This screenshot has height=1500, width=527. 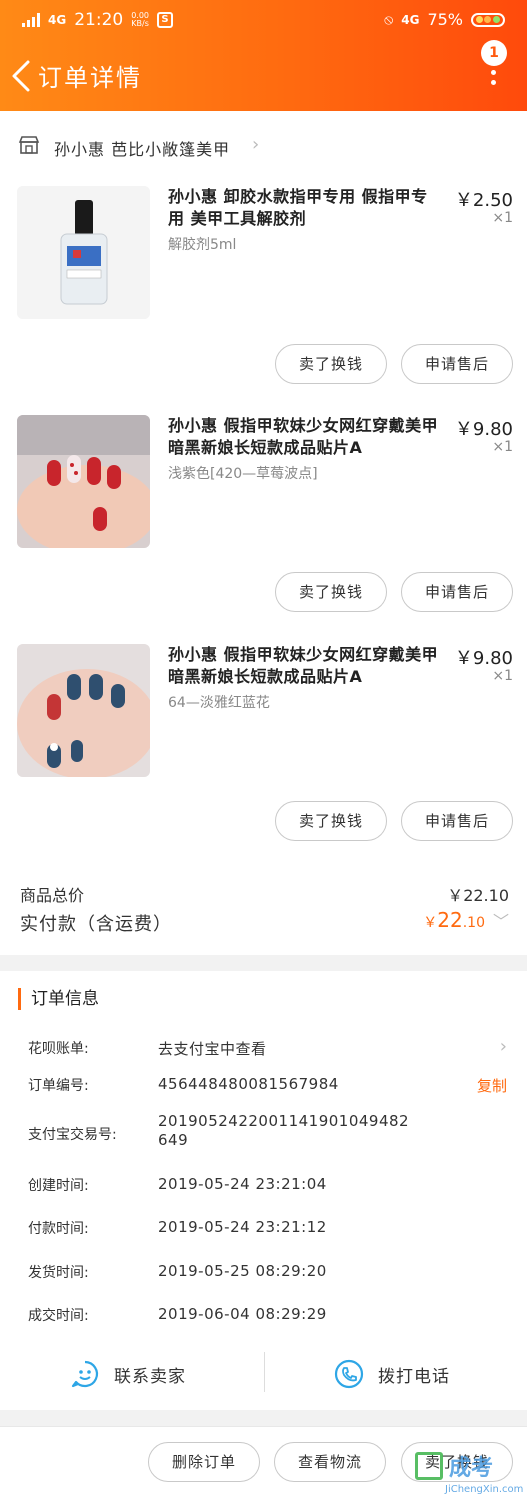 I want to click on phone-icon, so click(x=349, y=1374).